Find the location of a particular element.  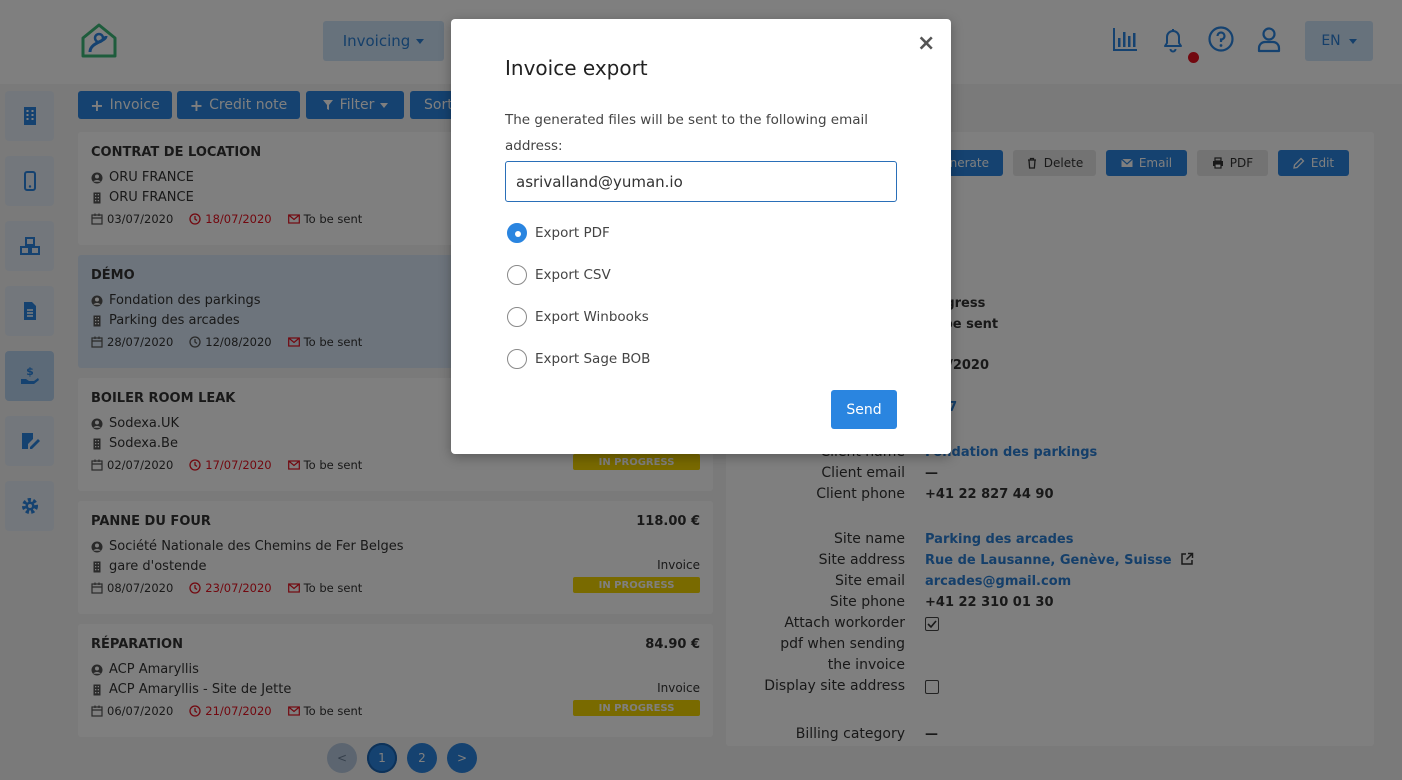

radio-pdf is located at coordinates (517, 233).